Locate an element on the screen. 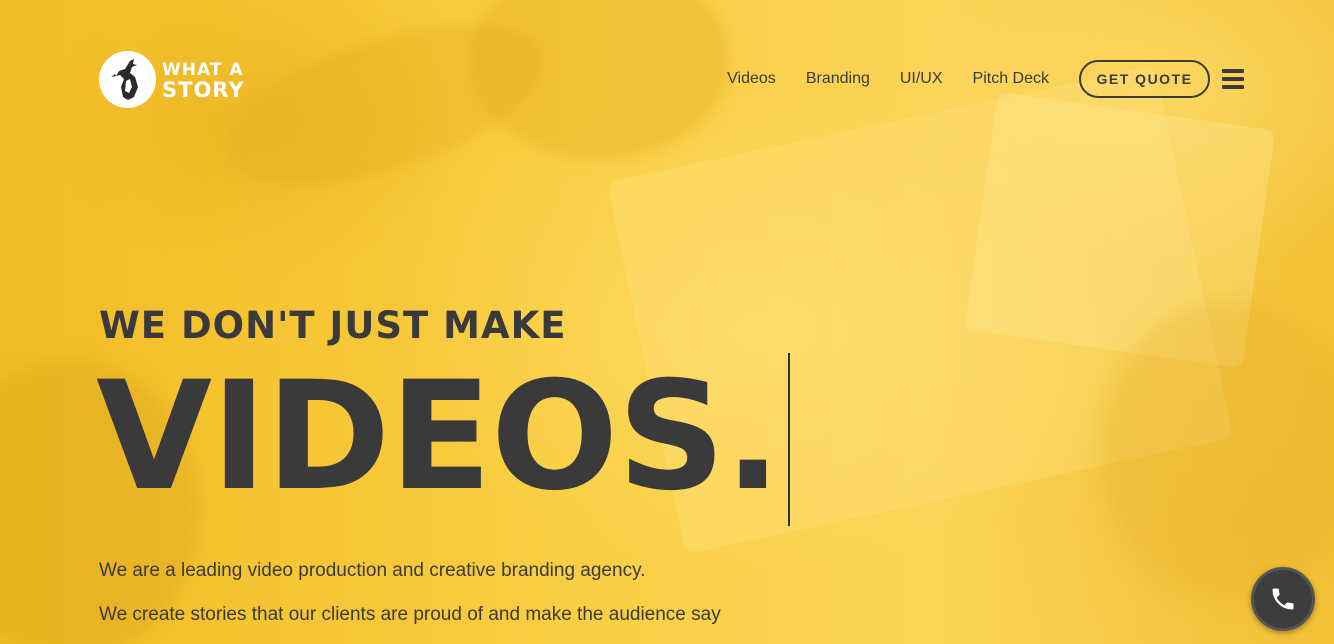  nav-link-videos: Videos is located at coordinates (751, 79).